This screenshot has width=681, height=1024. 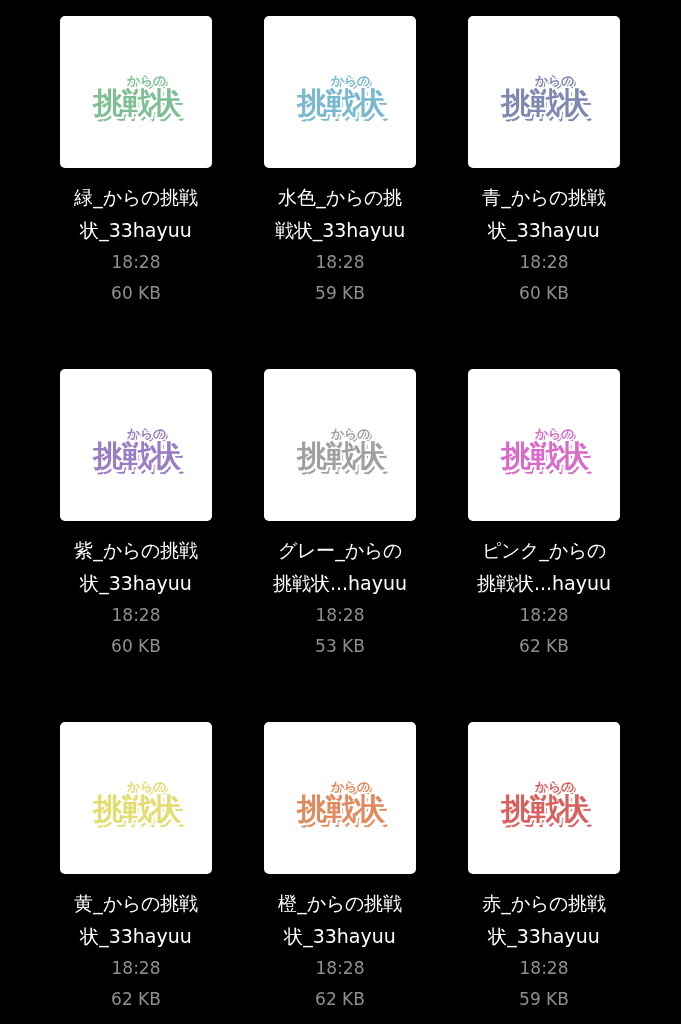 I want to click on file-name: 水色_からの挑 戦状_33hayuu, so click(x=340, y=214).